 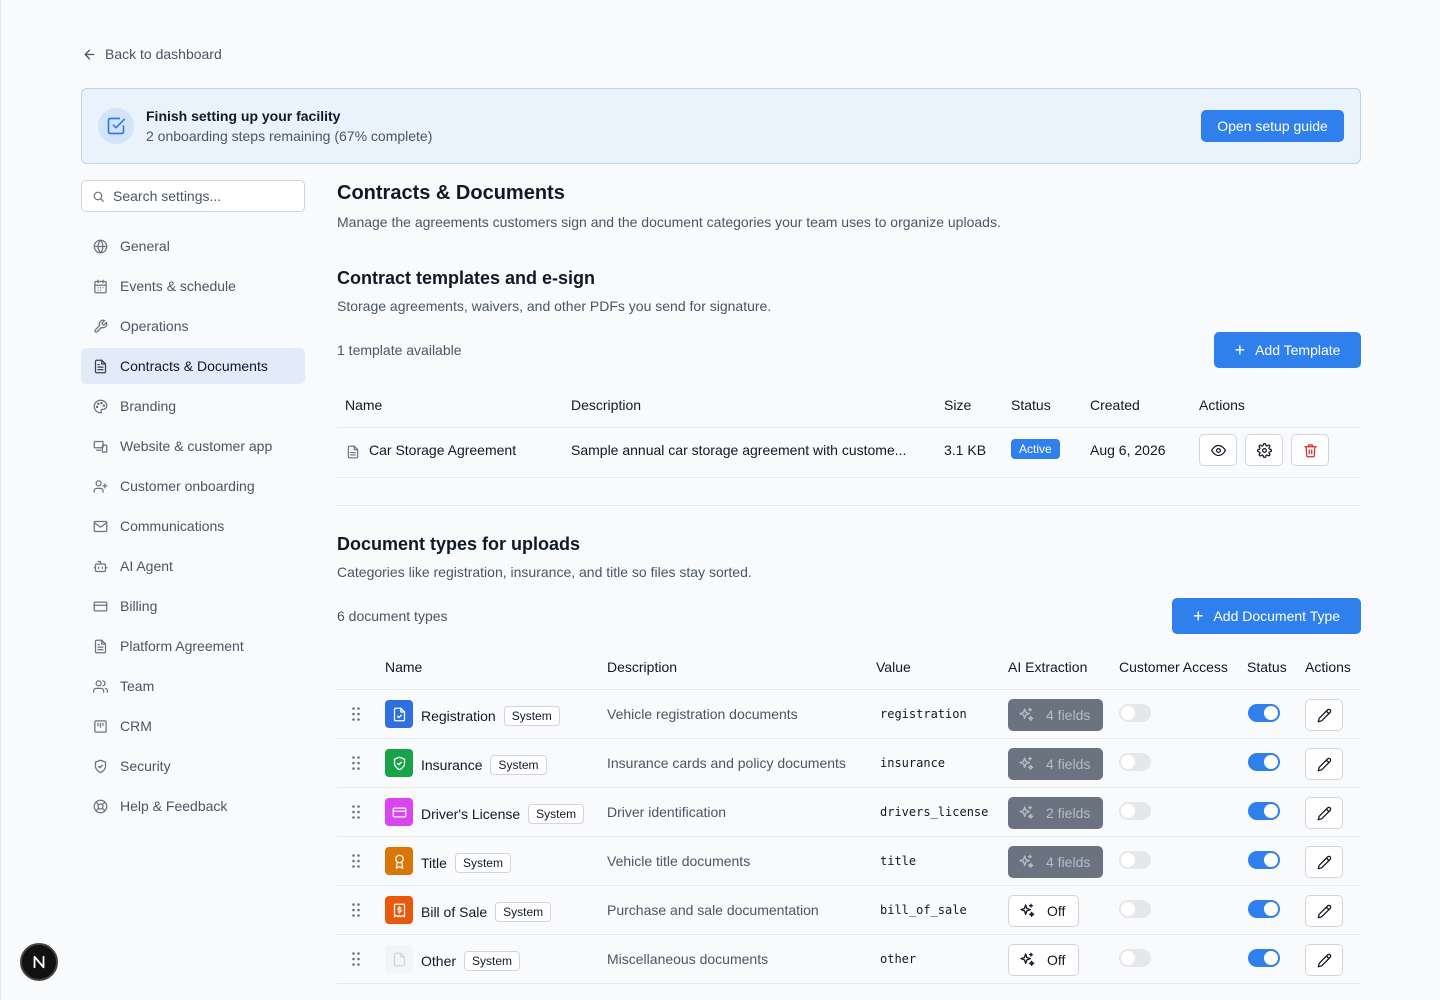 I want to click on sidebar-item-website-customer-app: Website & customer app, so click(x=193, y=446).